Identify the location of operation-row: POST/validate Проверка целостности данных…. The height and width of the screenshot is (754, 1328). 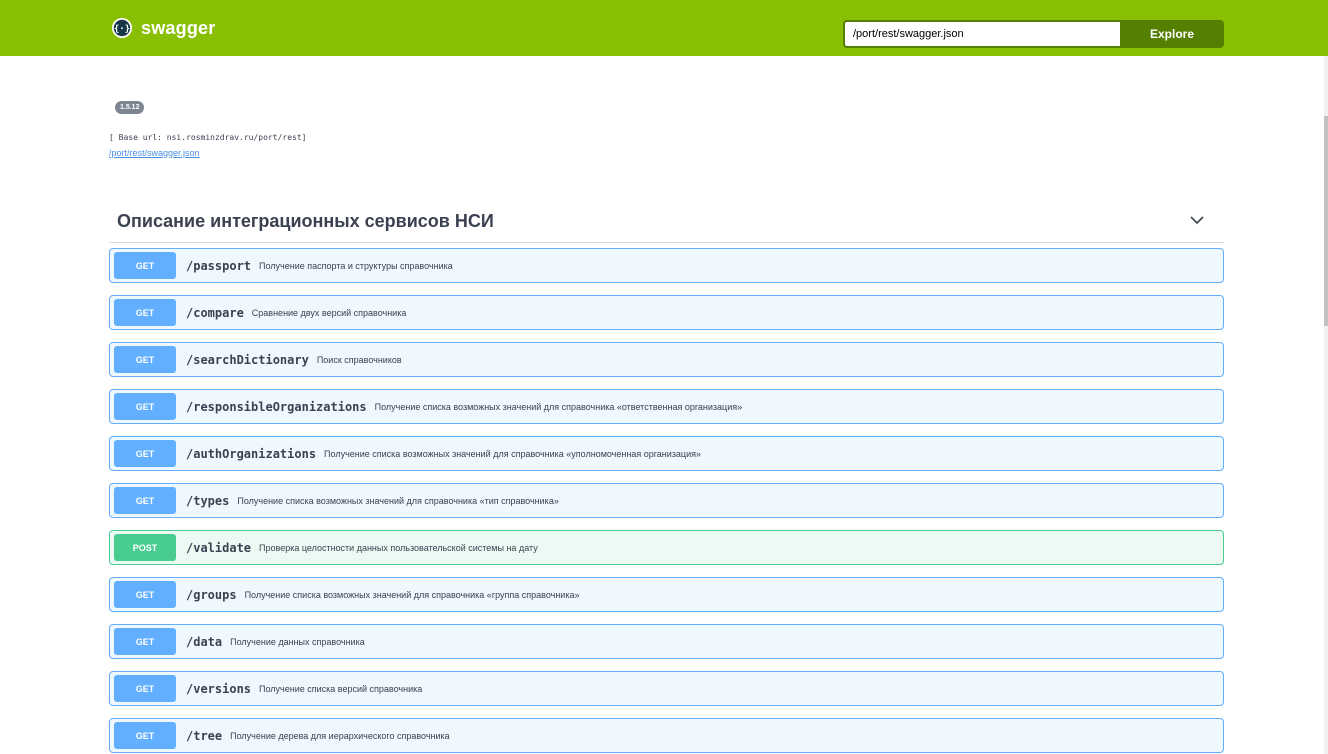
(666, 547).